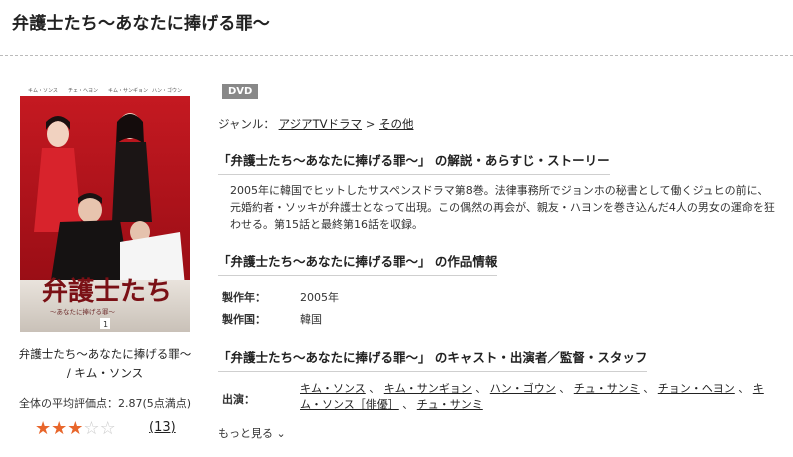 The width and height of the screenshot is (793, 457). What do you see at coordinates (396, 55) in the screenshot?
I see `title-divider` at bounding box center [396, 55].